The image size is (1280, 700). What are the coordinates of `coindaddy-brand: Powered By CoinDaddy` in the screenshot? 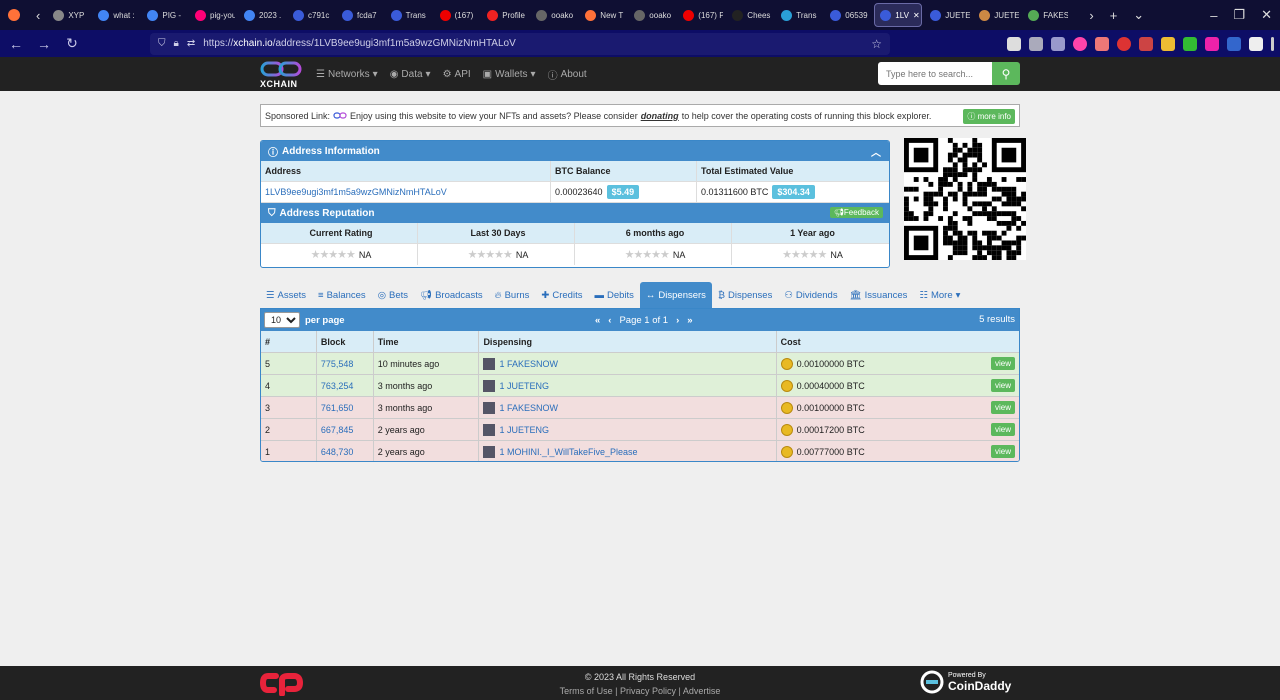 It's located at (965, 682).